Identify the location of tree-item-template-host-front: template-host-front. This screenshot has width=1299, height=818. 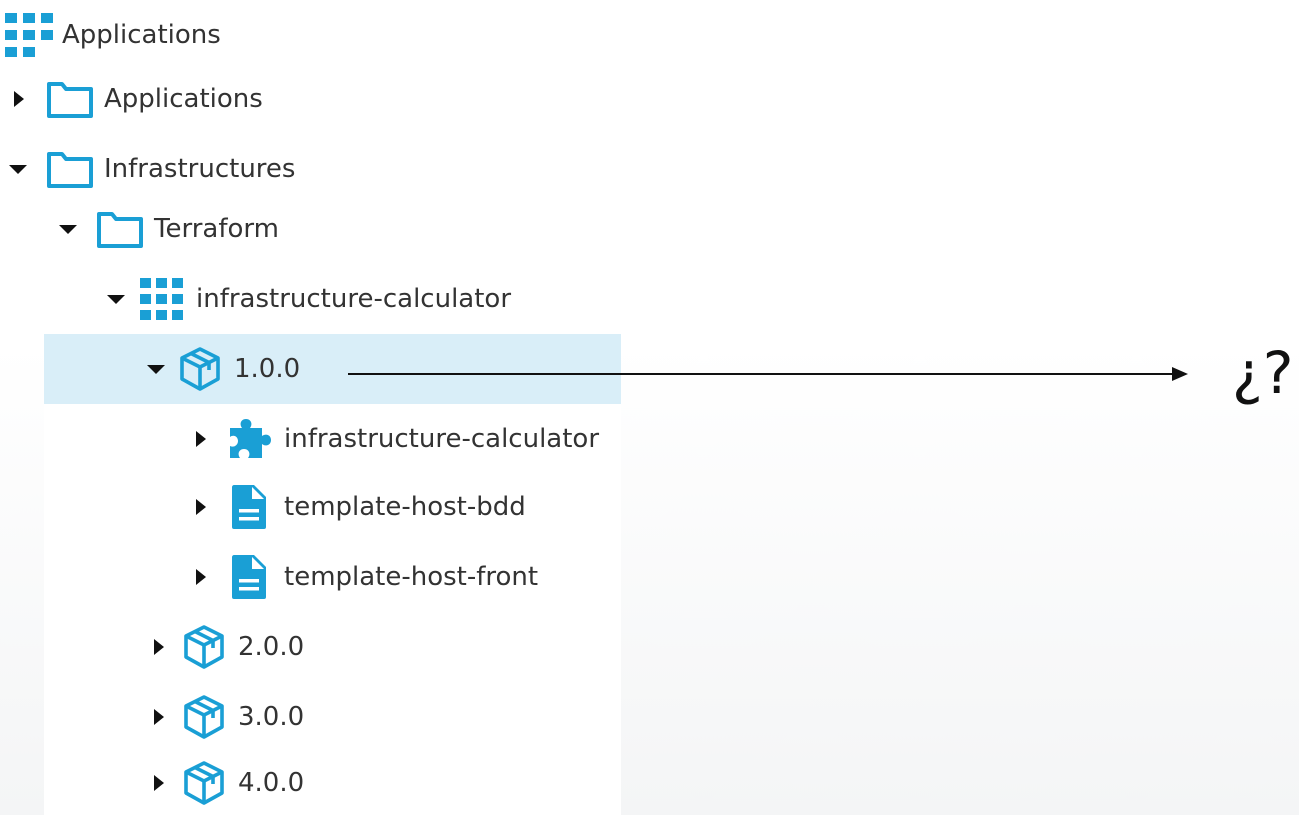
(364, 577).